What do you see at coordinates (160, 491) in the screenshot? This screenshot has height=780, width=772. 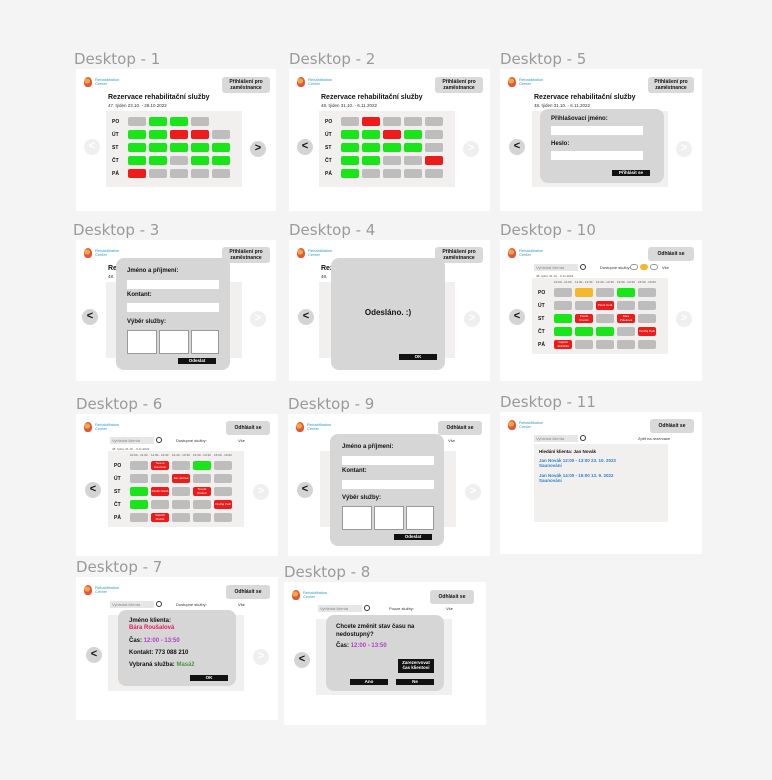 I see `time-slot: Pavlík Holub` at bounding box center [160, 491].